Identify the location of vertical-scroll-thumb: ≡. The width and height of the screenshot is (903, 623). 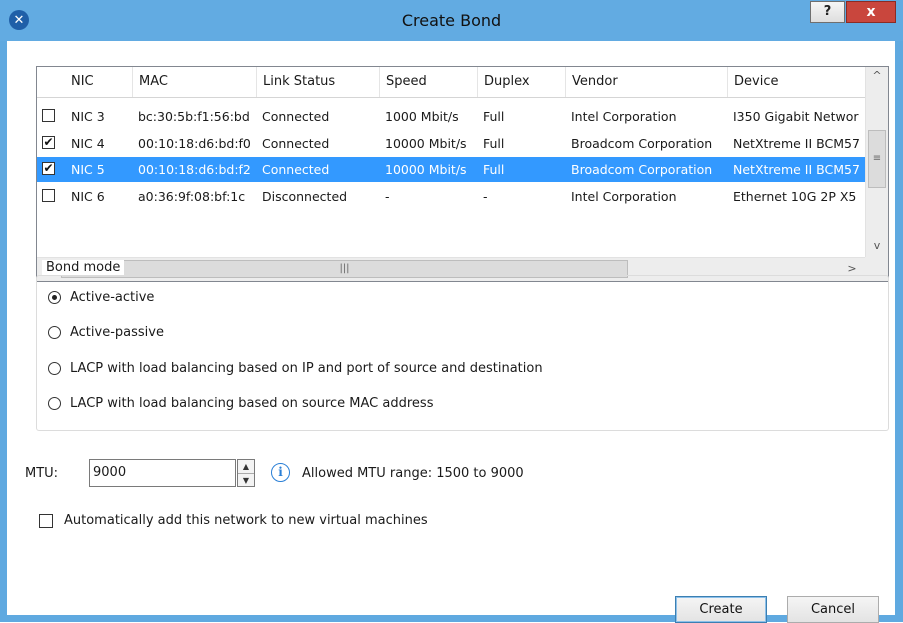
(877, 159).